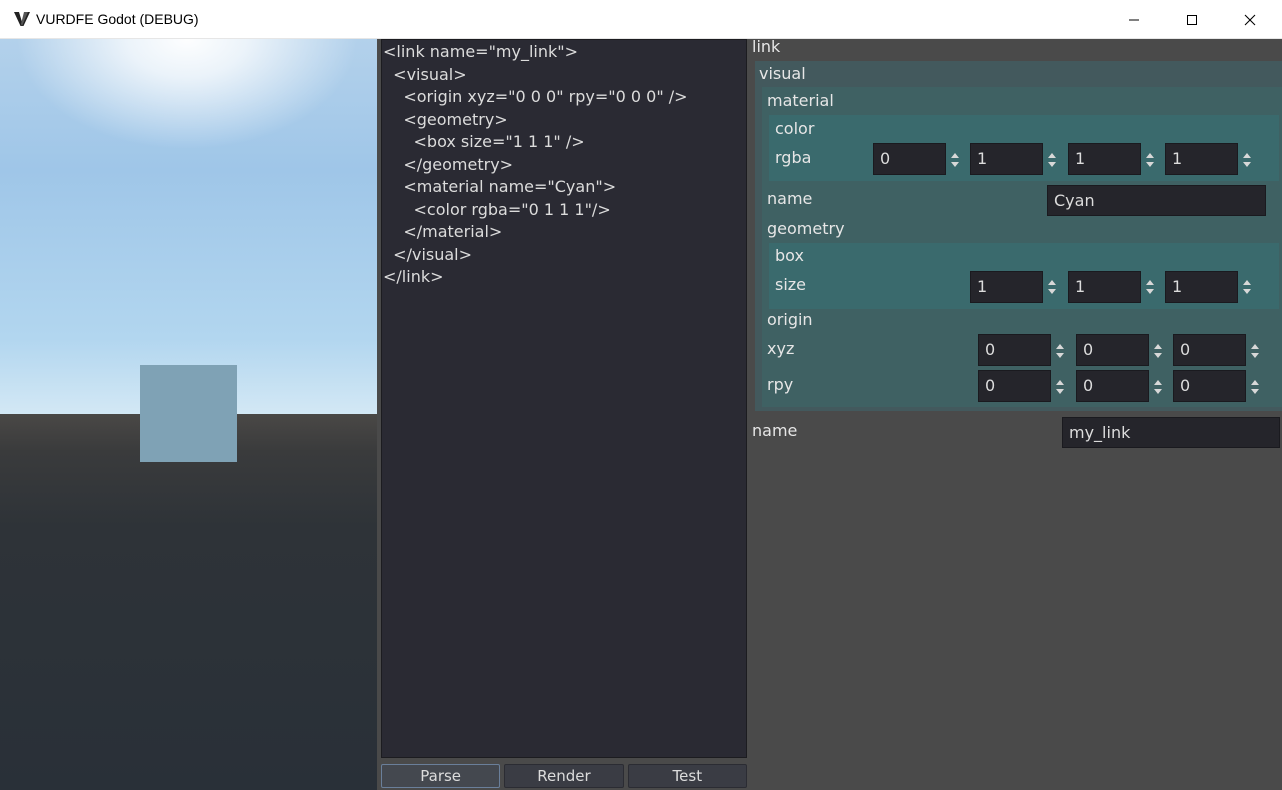 Image resolution: width=1282 pixels, height=790 pixels. What do you see at coordinates (1006, 287) in the screenshot?
I see `size-x-spinbox: 1` at bounding box center [1006, 287].